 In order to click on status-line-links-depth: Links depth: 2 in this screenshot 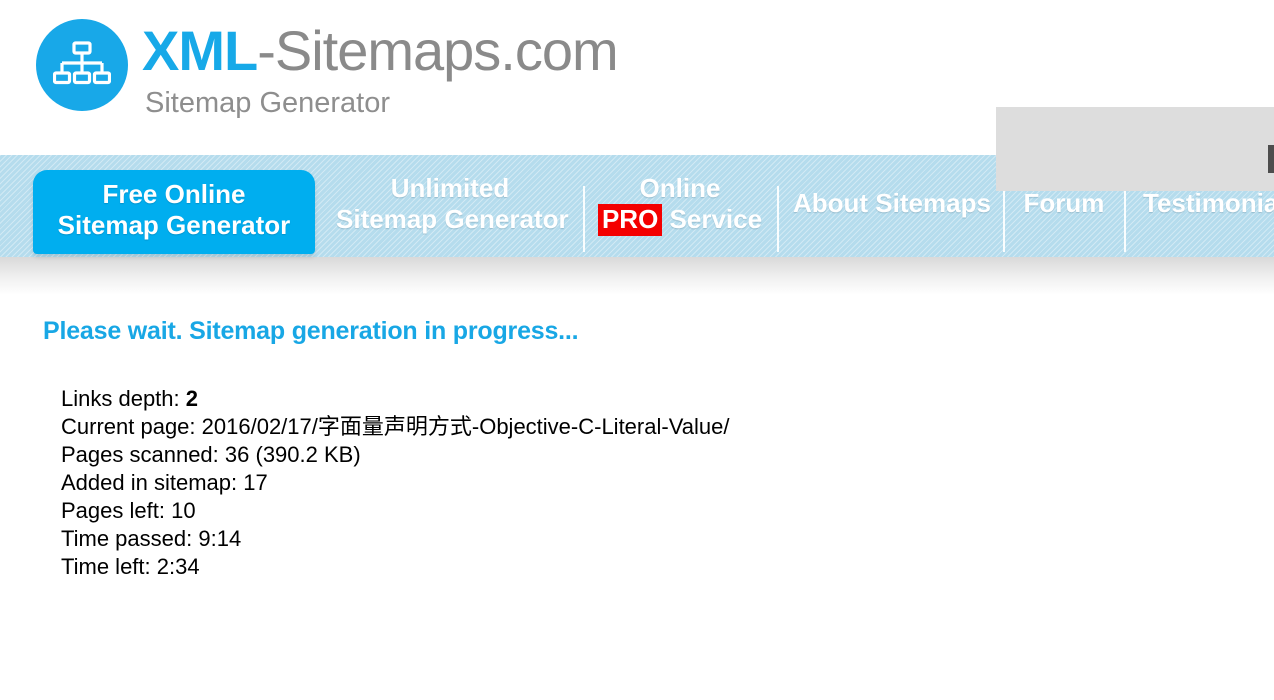, I will do `click(395, 399)`.